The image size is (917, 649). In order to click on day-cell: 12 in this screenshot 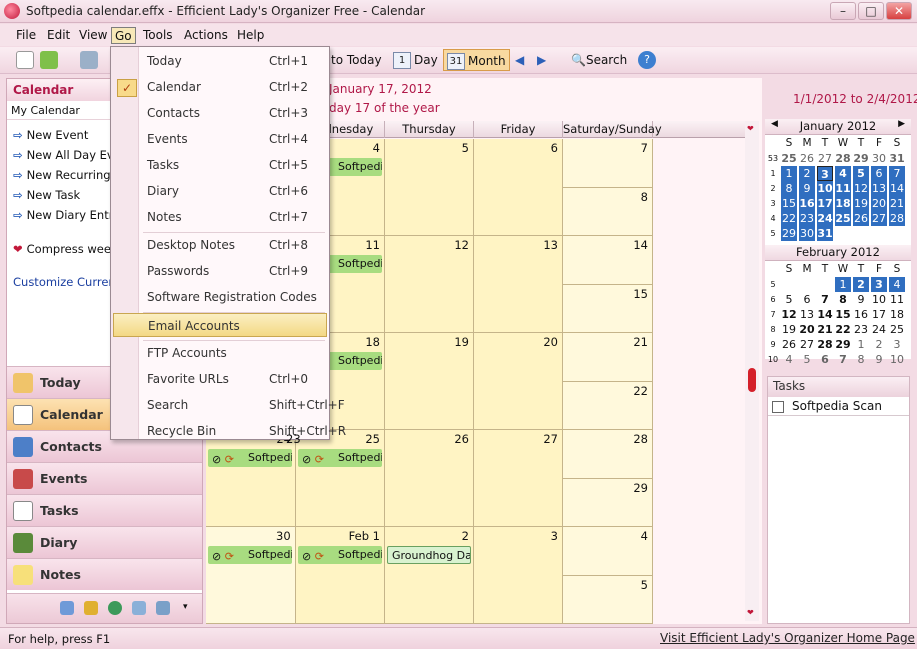, I will do `click(429, 284)`.